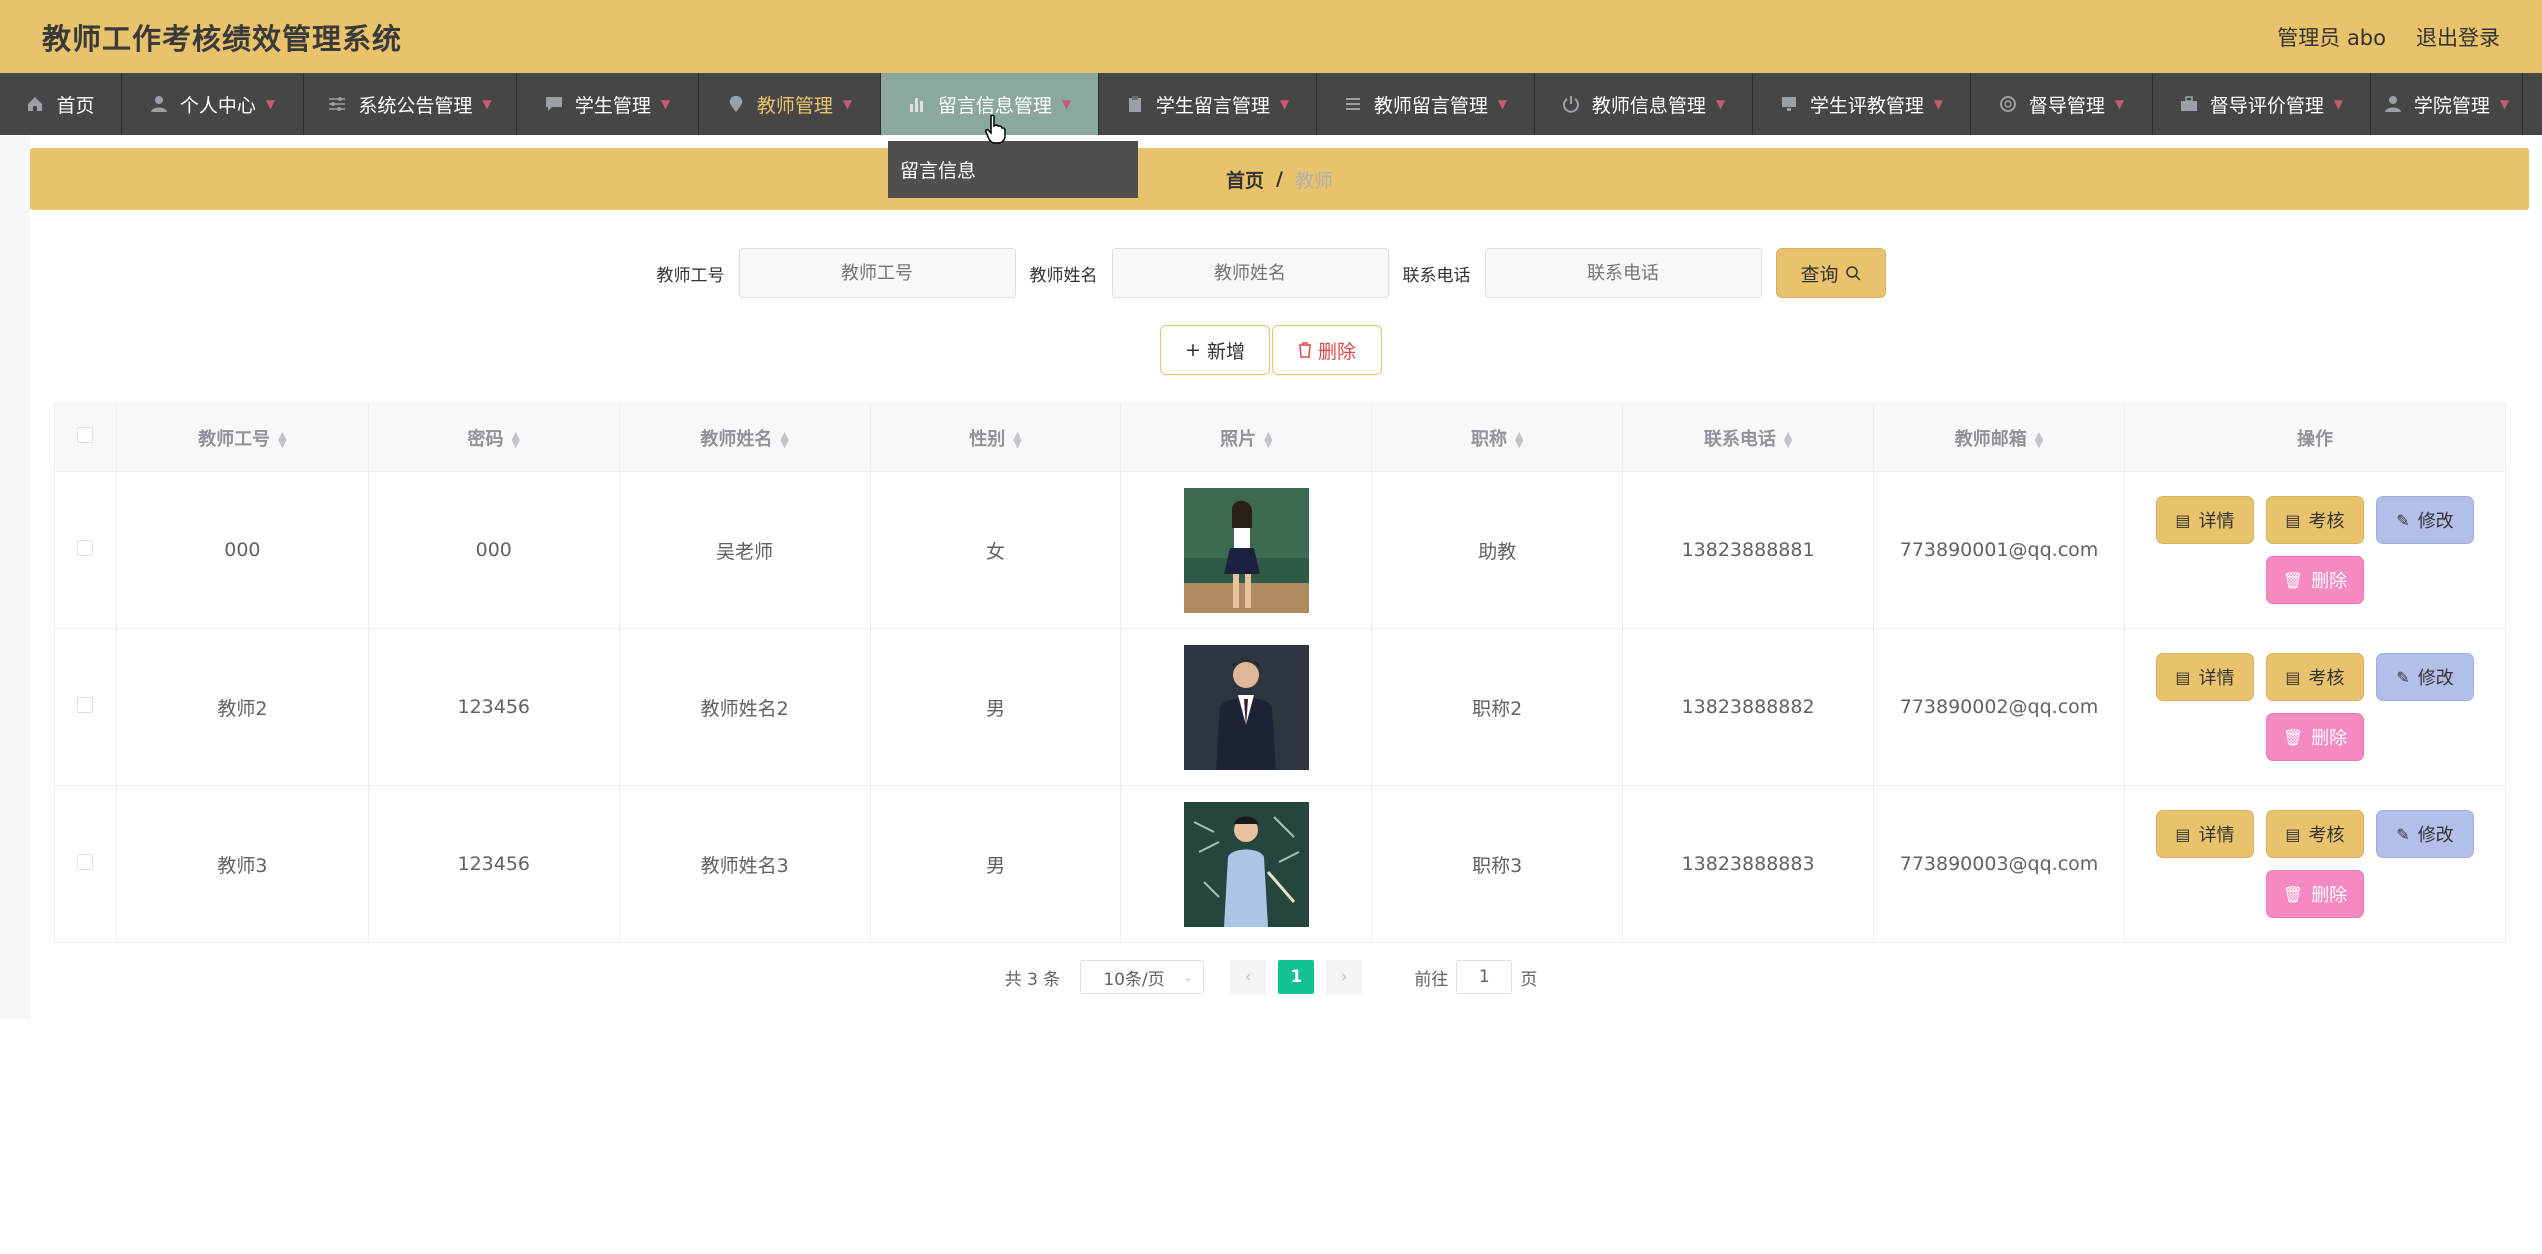 The image size is (2542, 1254). I want to click on column-label: 教师姓名, so click(736, 439).